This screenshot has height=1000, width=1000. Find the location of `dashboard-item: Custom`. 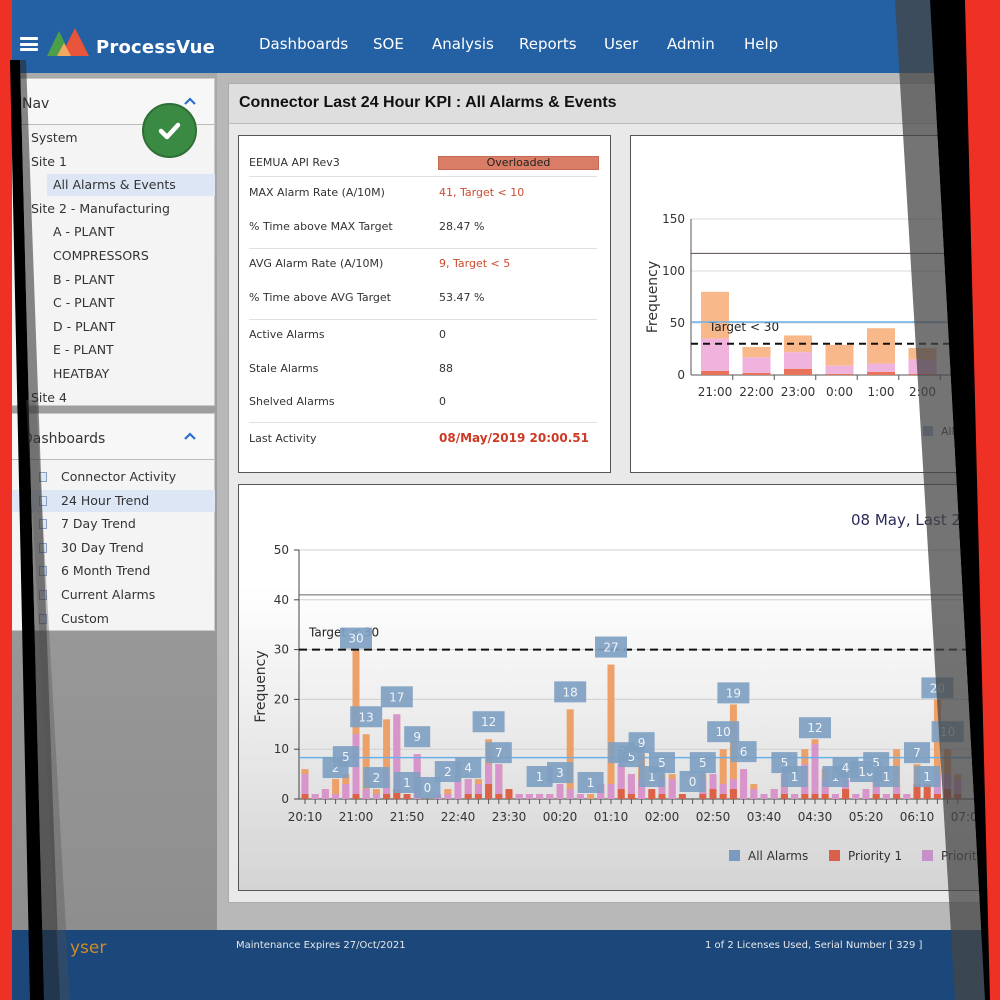

dashboard-item: Custom is located at coordinates (108, 619).